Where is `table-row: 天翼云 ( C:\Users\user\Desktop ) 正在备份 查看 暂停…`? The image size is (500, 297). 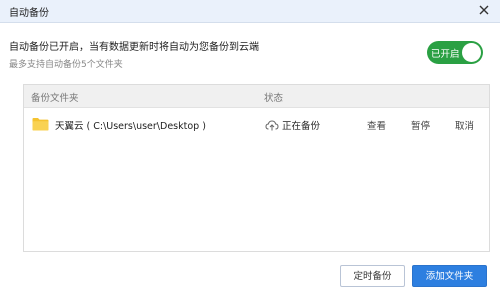
table-row: 天翼云 ( C:\Users\user\Desktop ) 正在备份 查看 暂停… is located at coordinates (256, 125).